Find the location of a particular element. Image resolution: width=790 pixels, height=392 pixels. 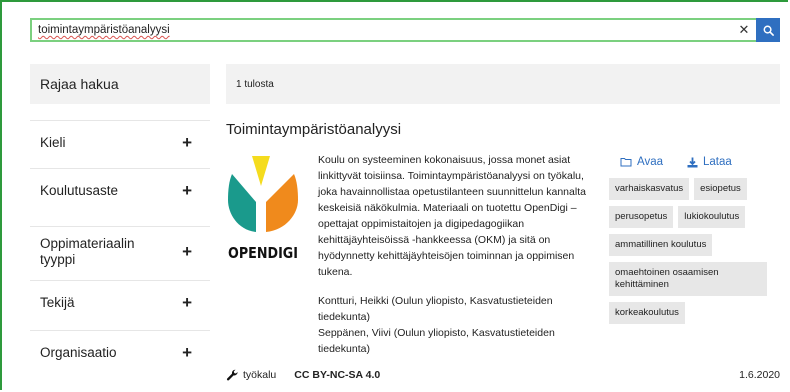

search-button is located at coordinates (768, 30).